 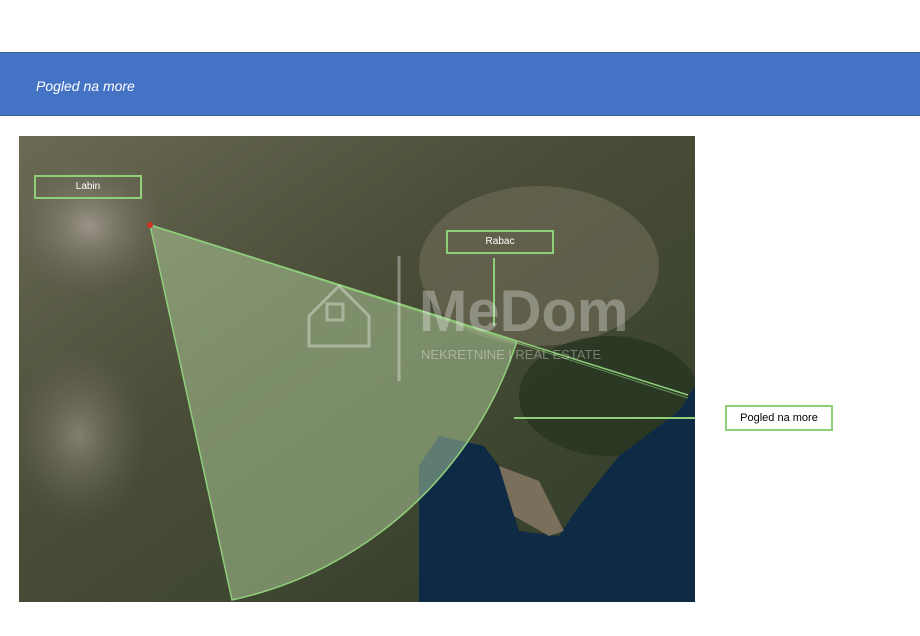 I want to click on page-title: Pogled na more, so click(x=85, y=86).